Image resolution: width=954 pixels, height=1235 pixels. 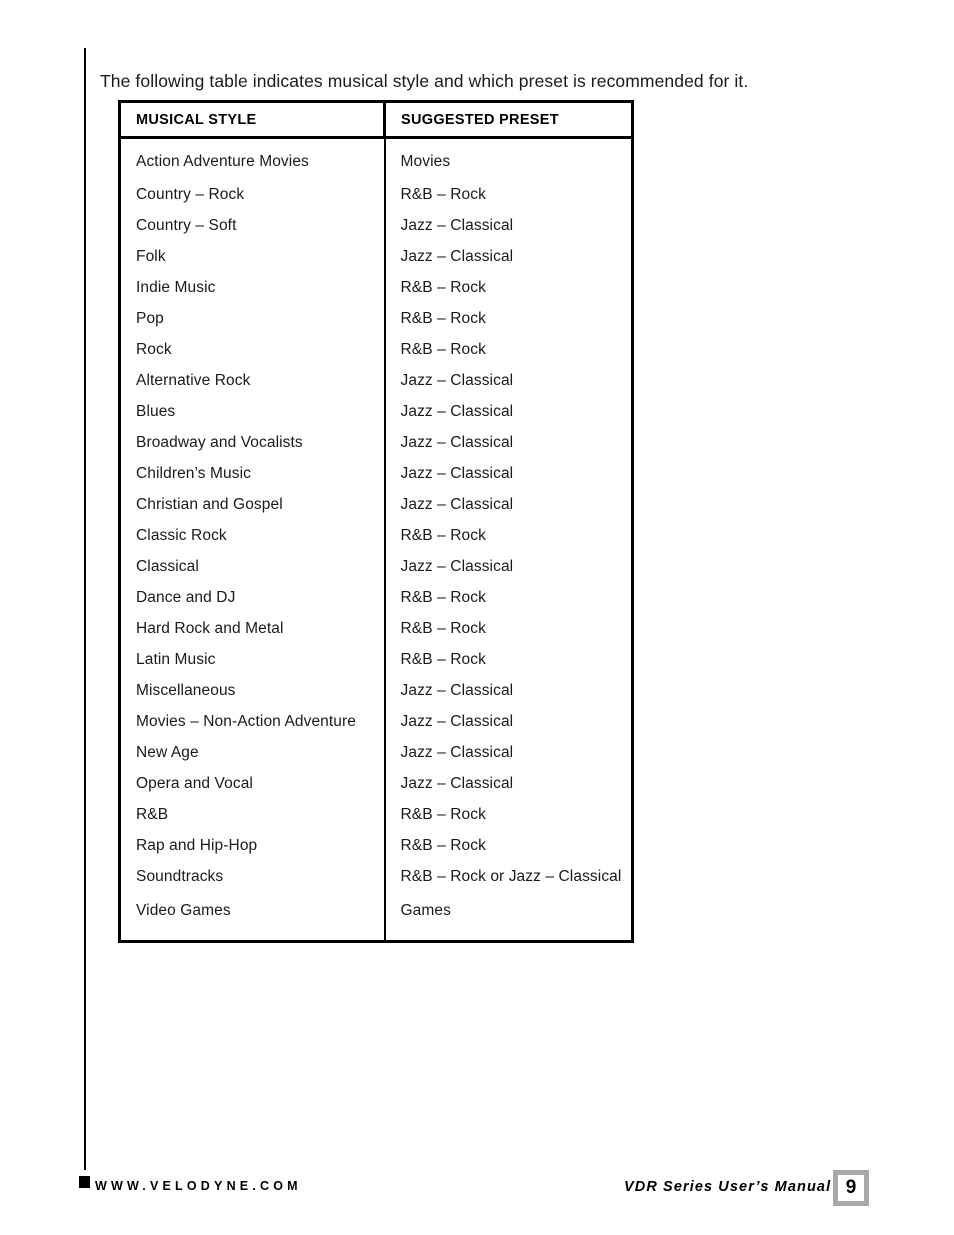 I want to click on table-row: Opera and Vocal Jazz – Classical, so click(x=376, y=783).